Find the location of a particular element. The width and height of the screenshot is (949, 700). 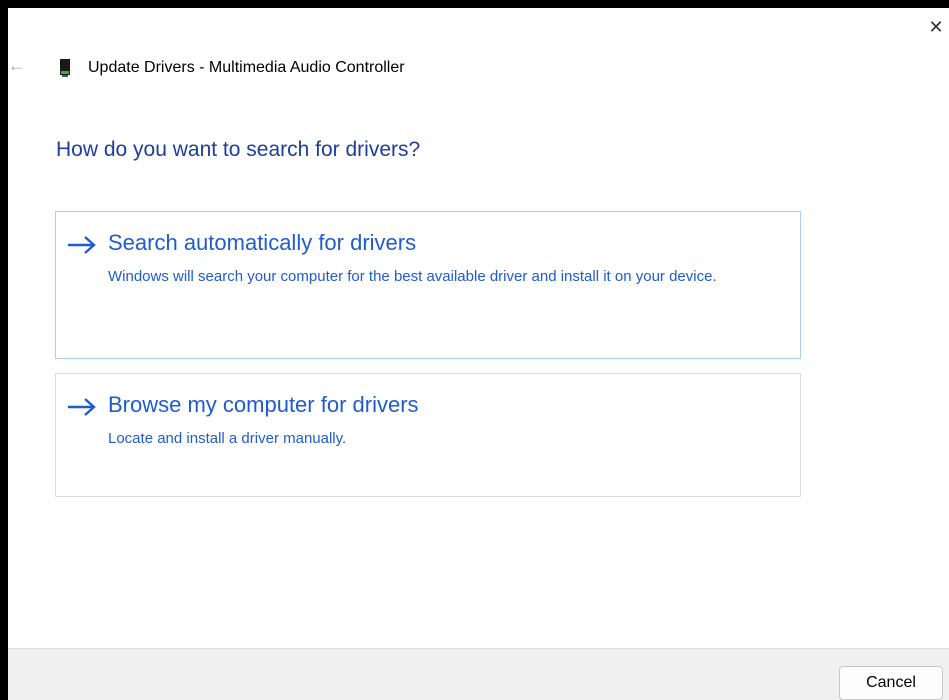

close-icon: ✕ is located at coordinates (936, 28).